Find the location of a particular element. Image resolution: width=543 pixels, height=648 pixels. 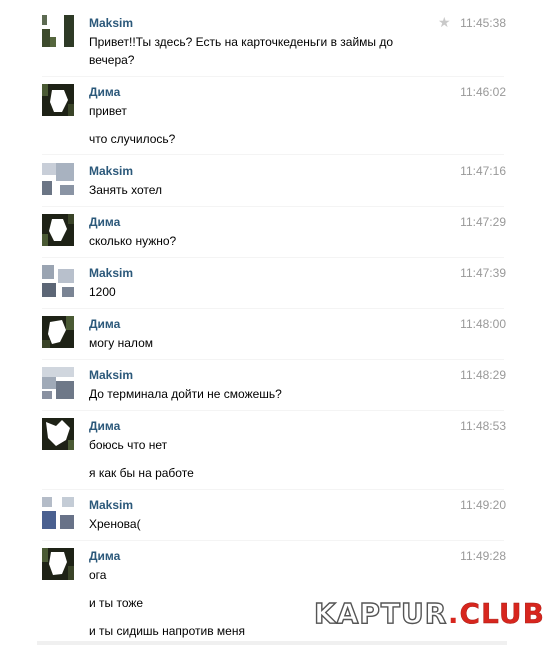

message-time: 11:48:00 is located at coordinates (483, 324).